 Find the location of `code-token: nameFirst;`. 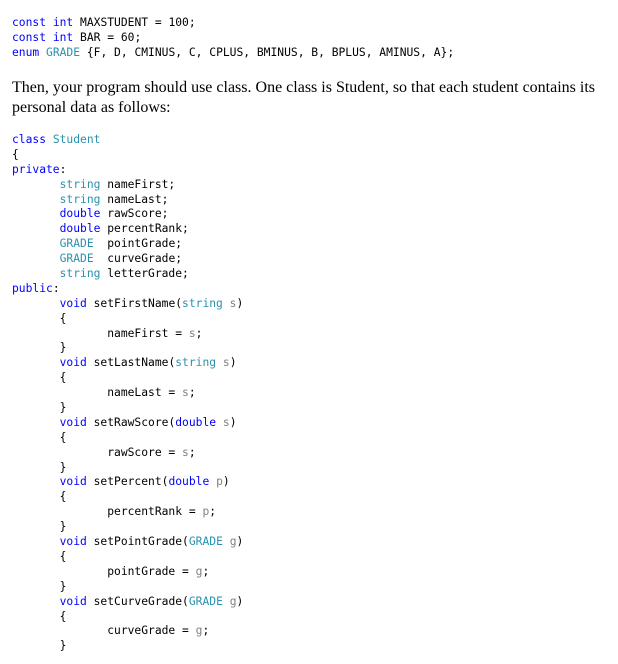

code-token: nameFirst; is located at coordinates (138, 184).